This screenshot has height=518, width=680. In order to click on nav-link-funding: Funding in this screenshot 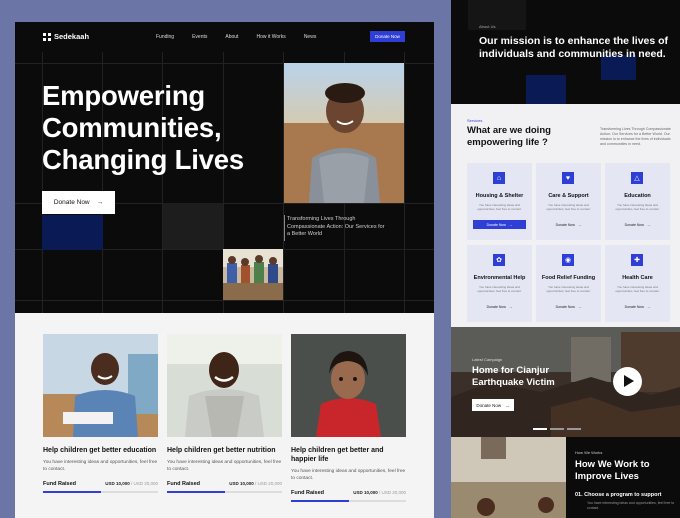, I will do `click(165, 37)`.